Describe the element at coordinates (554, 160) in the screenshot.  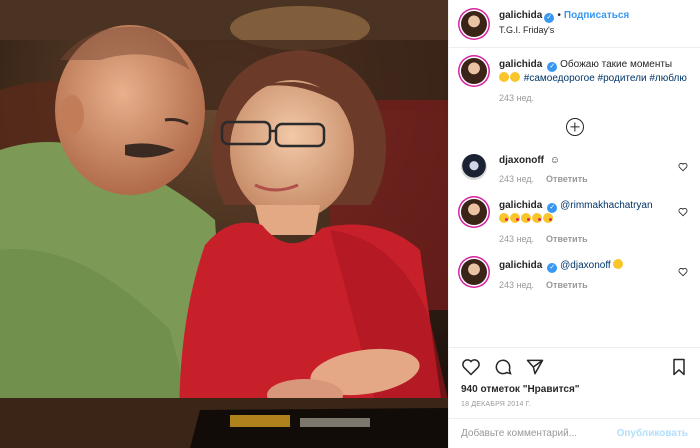
I see `comment-text: ☺` at that location.